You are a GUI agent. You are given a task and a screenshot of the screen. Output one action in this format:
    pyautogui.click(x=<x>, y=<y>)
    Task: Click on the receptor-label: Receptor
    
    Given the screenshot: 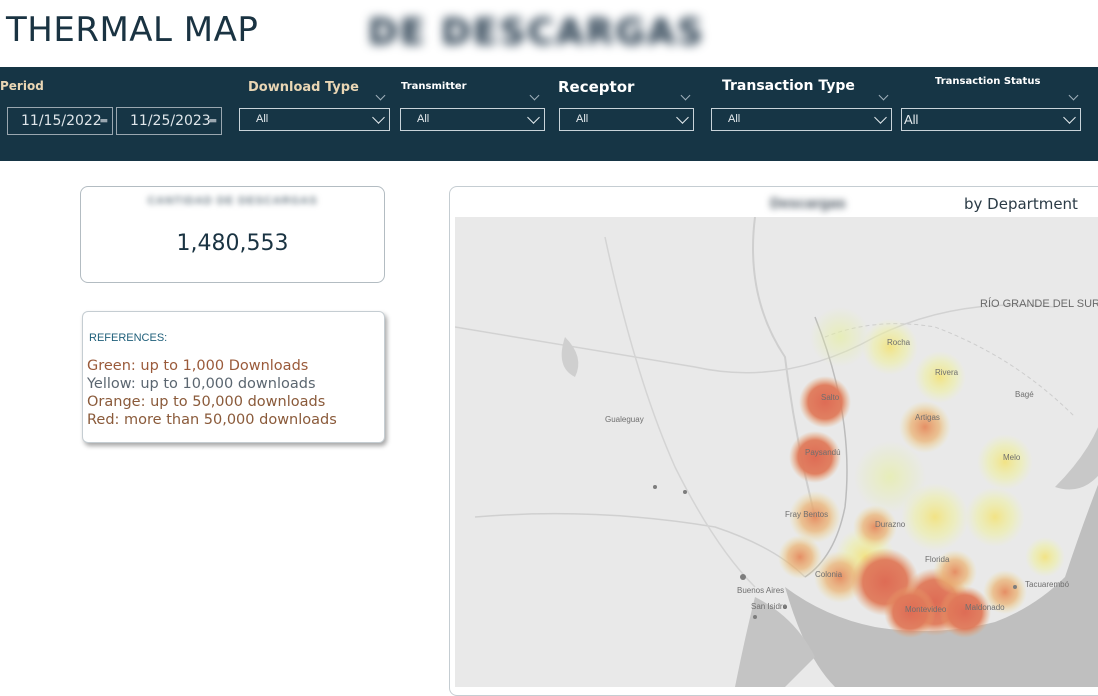 What is the action you would take?
    pyautogui.click(x=596, y=87)
    